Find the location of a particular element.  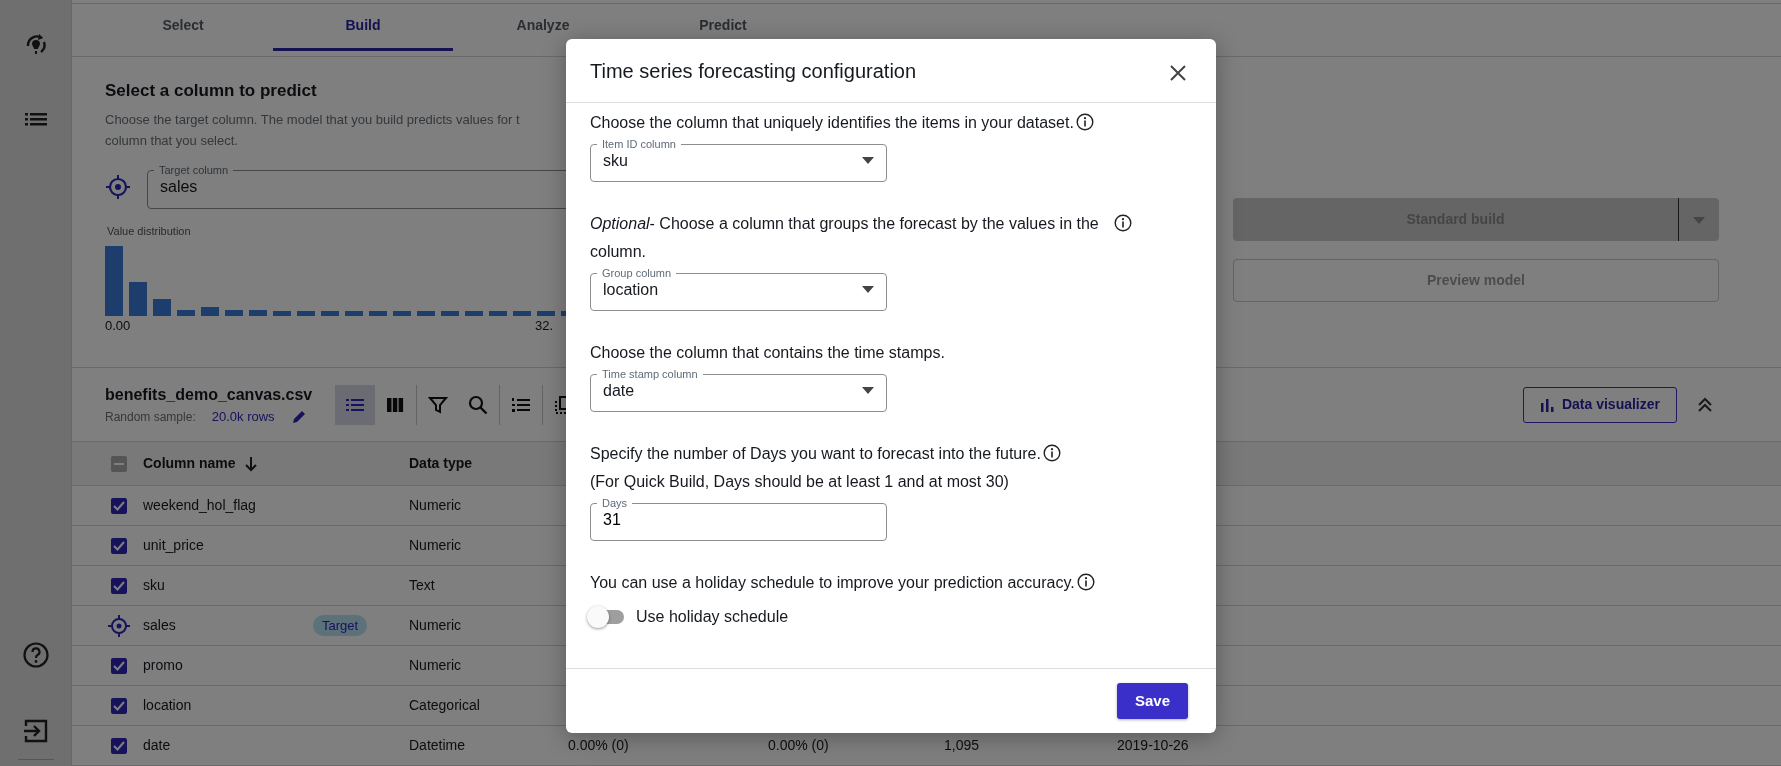

column-header: Column name is located at coordinates (189, 463).